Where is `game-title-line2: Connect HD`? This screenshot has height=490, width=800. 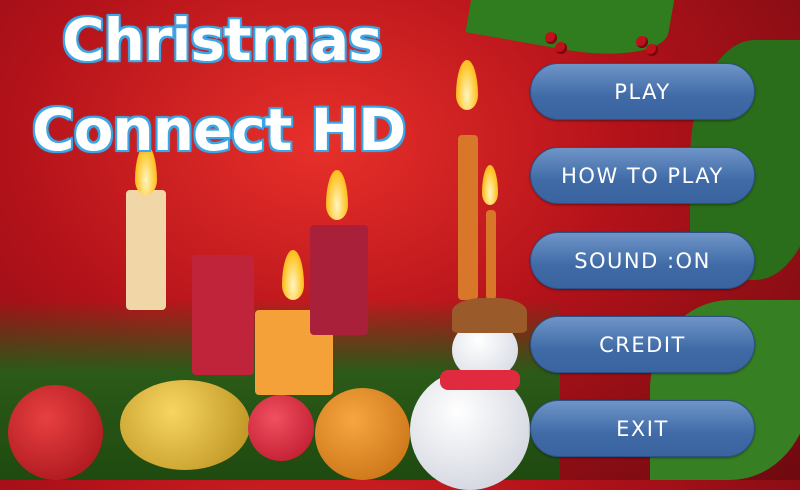
game-title-line2: Connect HD is located at coordinates (218, 130).